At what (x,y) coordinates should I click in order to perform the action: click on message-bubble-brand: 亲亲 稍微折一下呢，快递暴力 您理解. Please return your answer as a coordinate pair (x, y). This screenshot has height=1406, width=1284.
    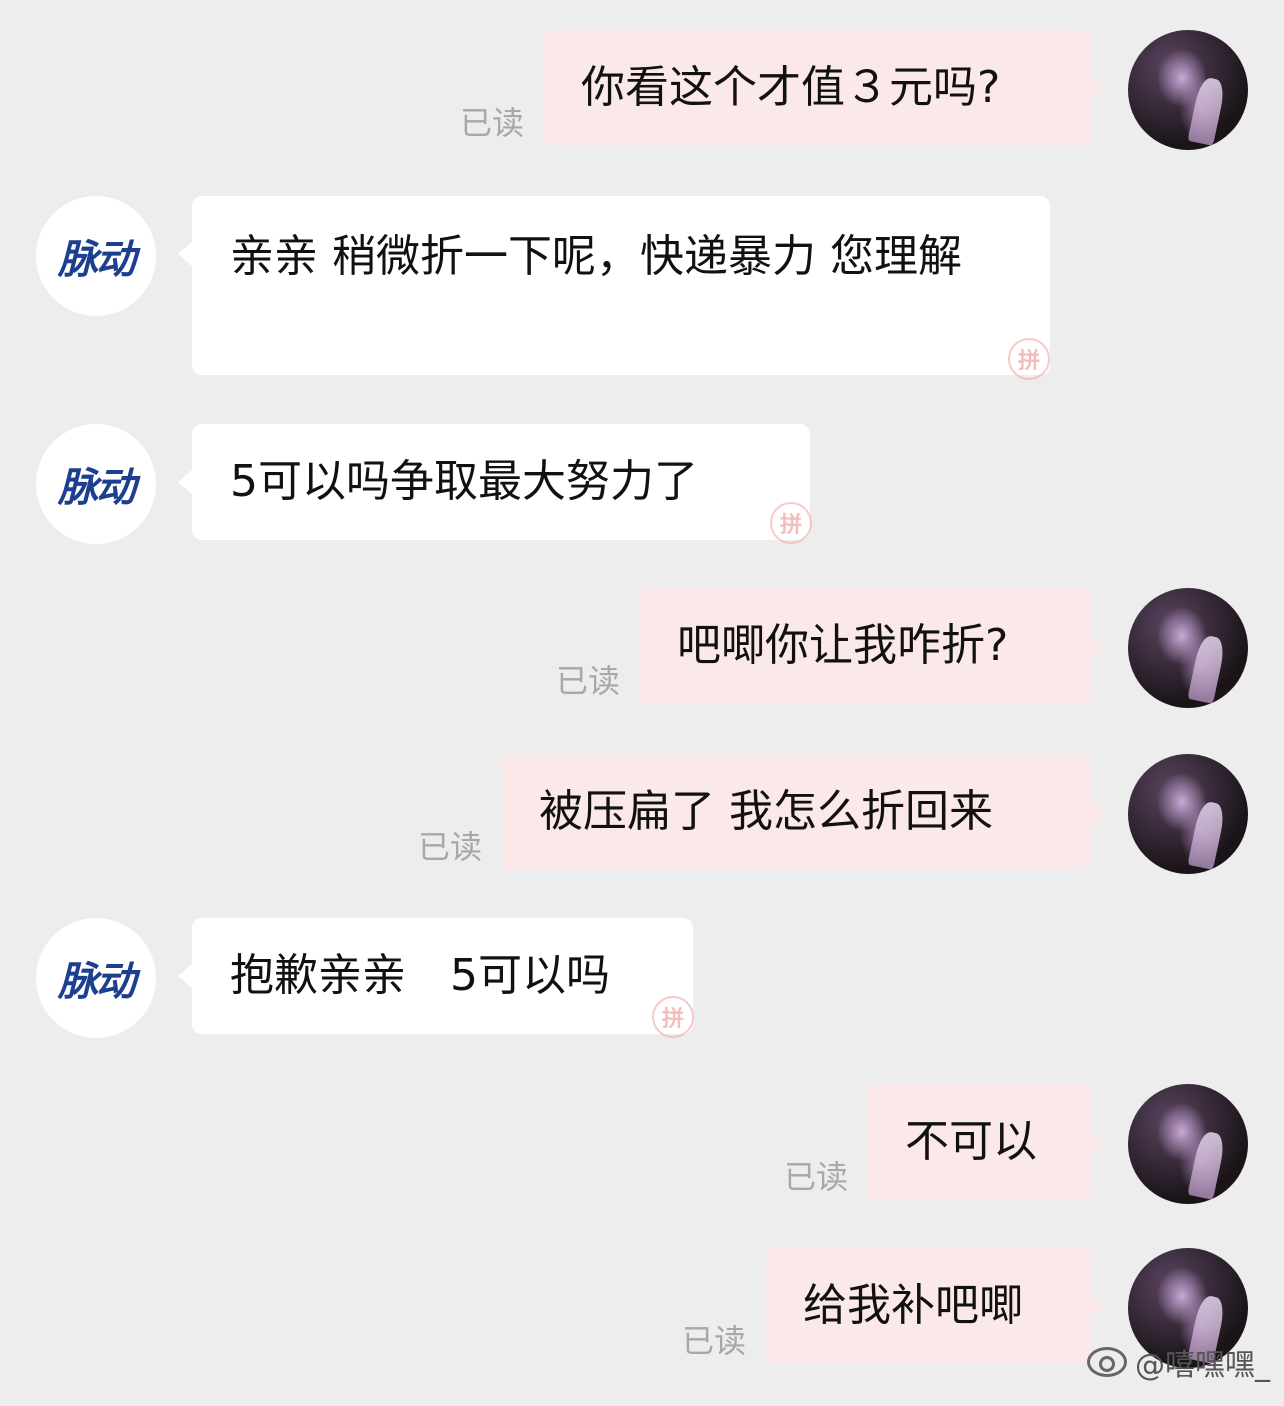
    Looking at the image, I should click on (614, 285).